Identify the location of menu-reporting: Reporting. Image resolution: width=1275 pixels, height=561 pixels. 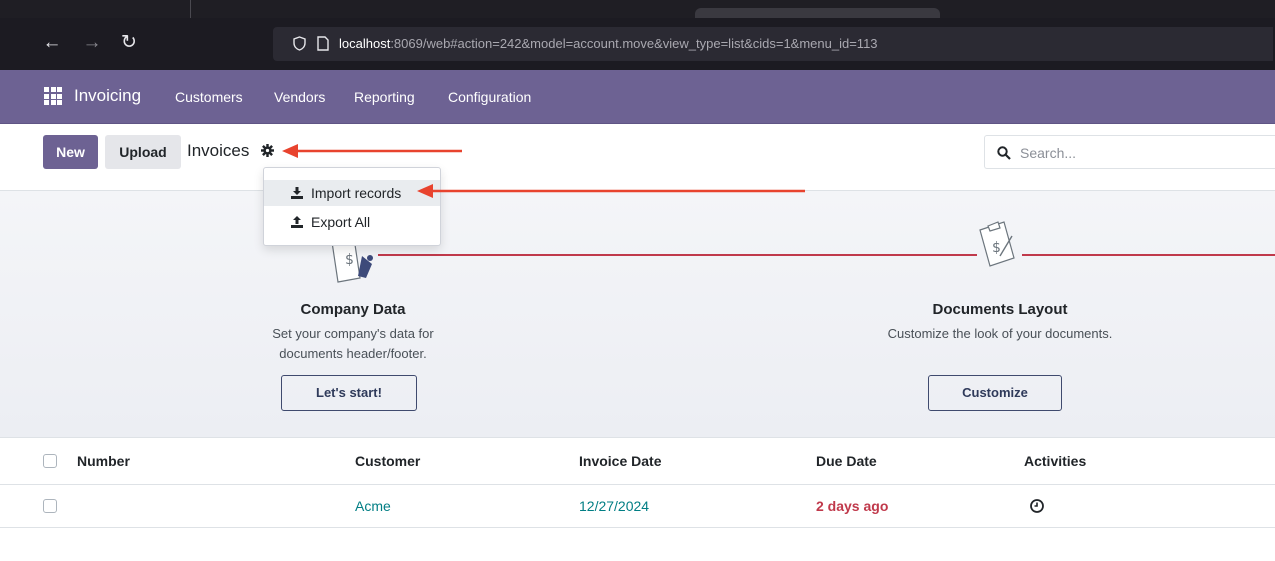
(384, 97).